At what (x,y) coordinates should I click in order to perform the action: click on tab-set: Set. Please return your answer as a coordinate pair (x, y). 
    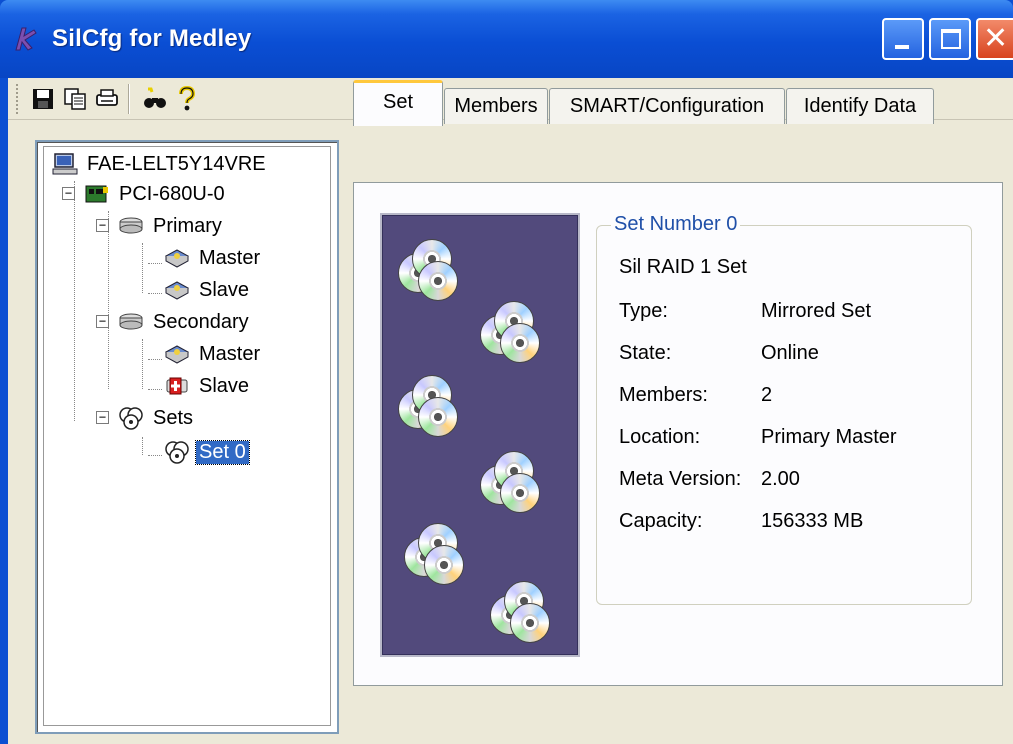
    Looking at the image, I should click on (398, 103).